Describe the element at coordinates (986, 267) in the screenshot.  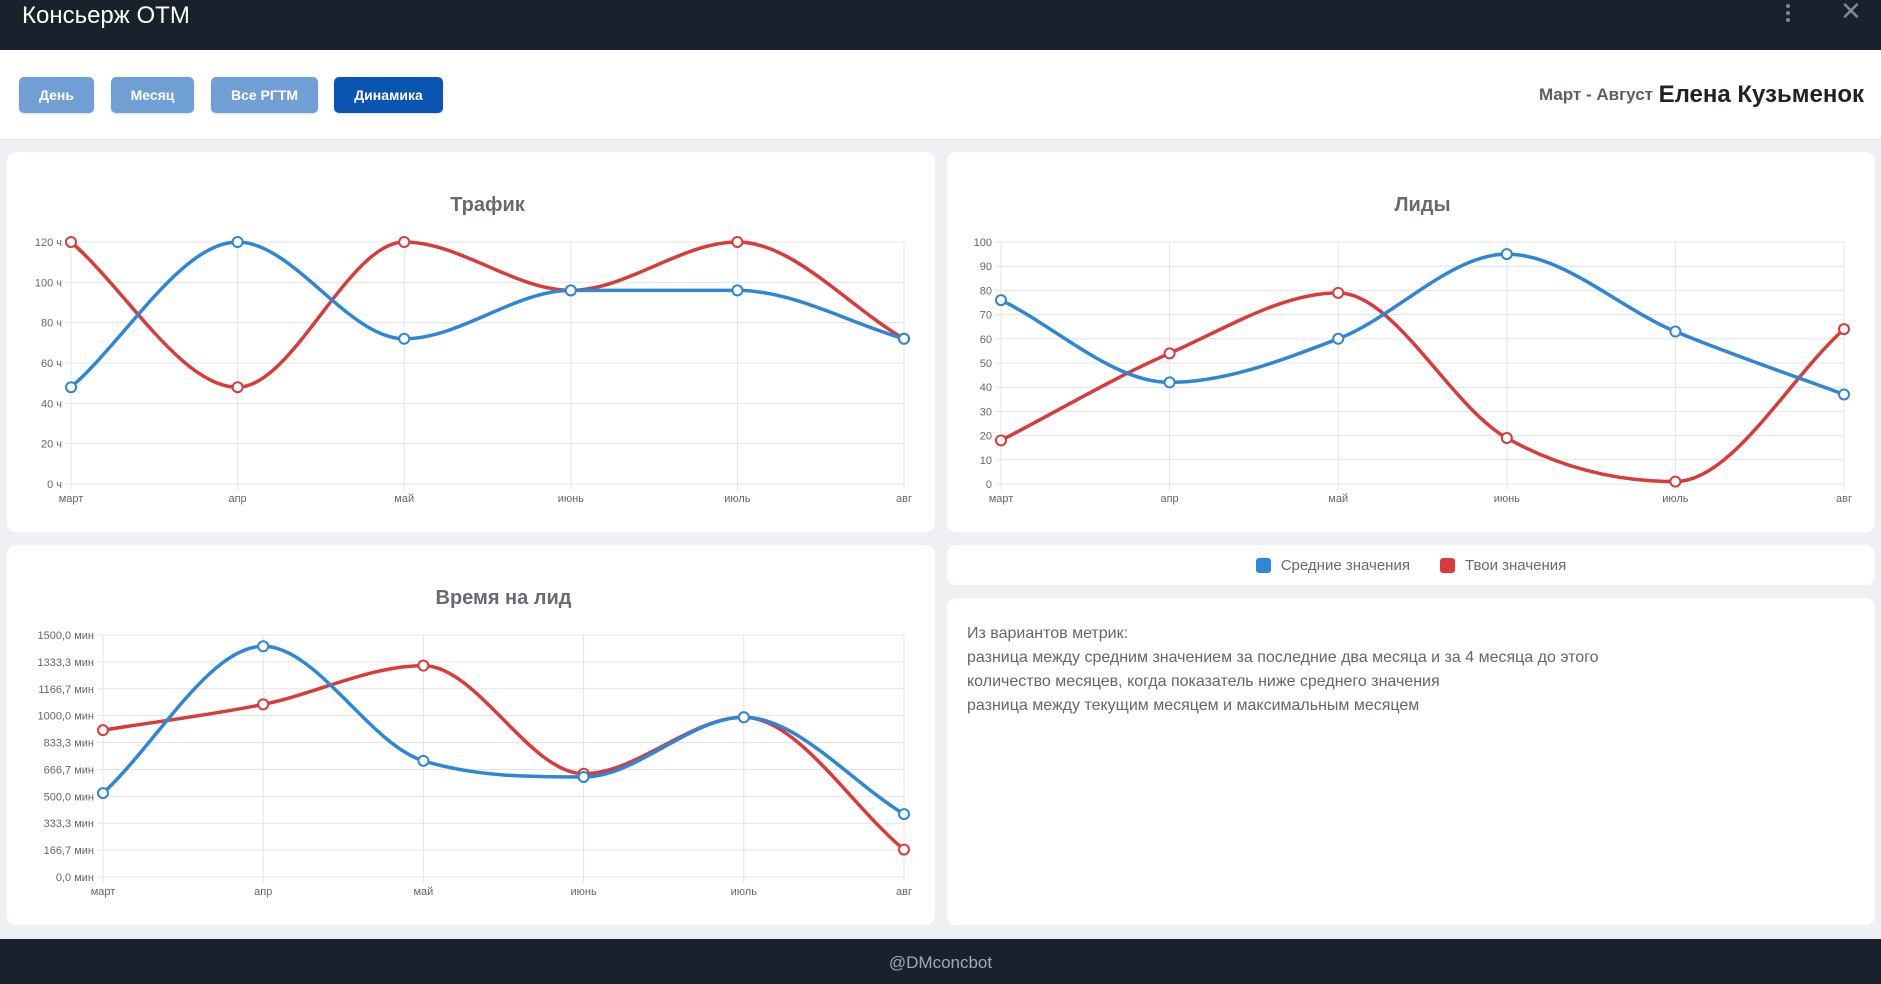
I see `y-tick-label: 90` at that location.